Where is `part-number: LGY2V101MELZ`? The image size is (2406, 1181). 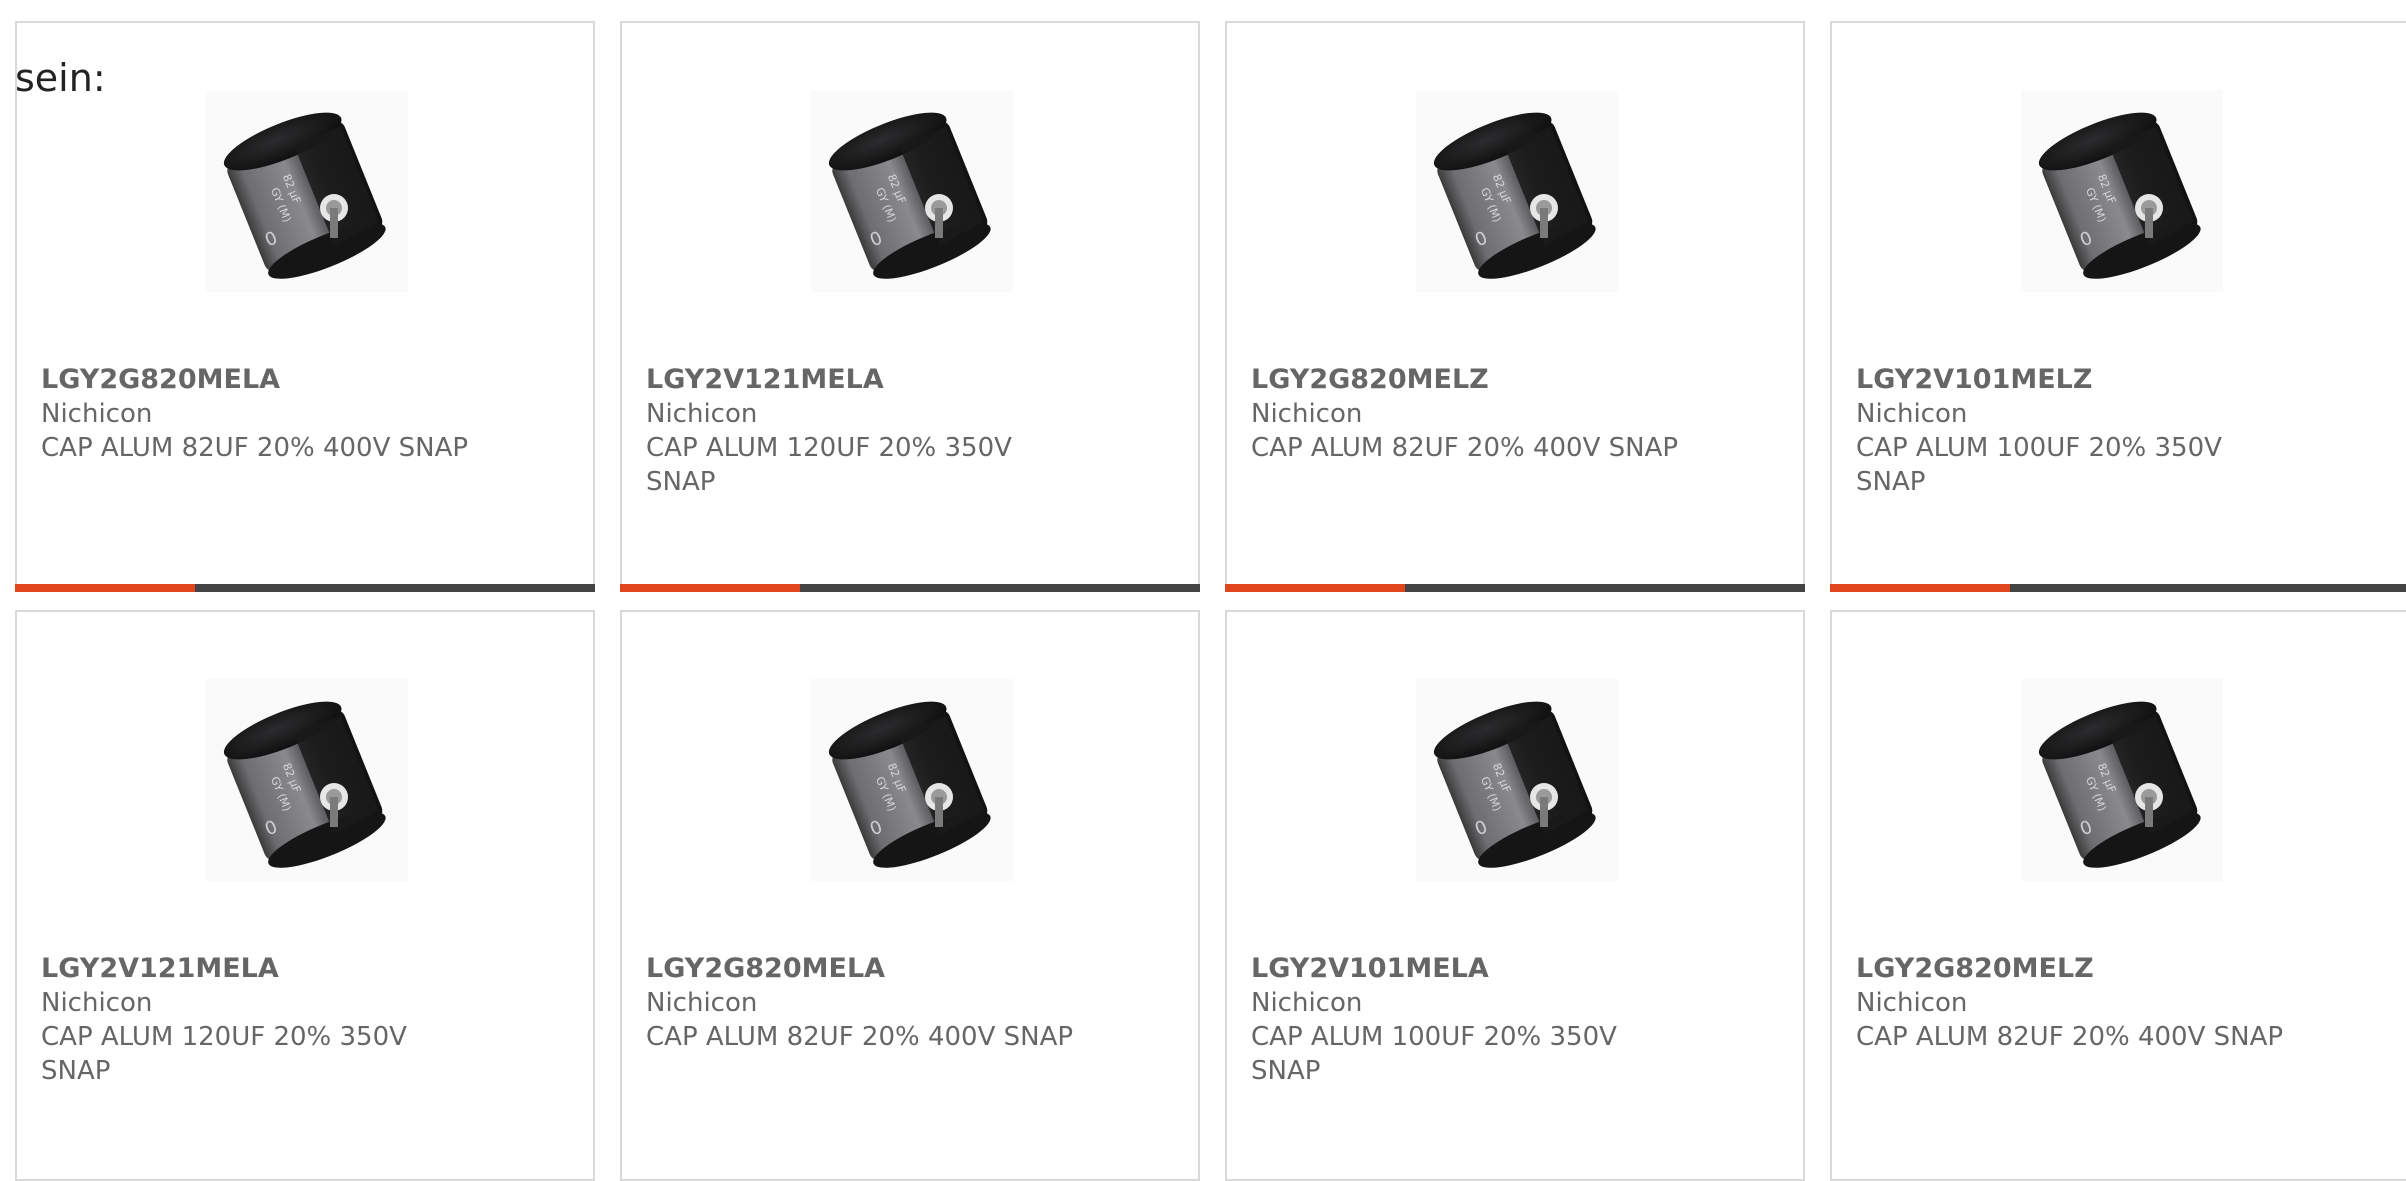
part-number: LGY2V101MELZ is located at coordinates (1974, 380).